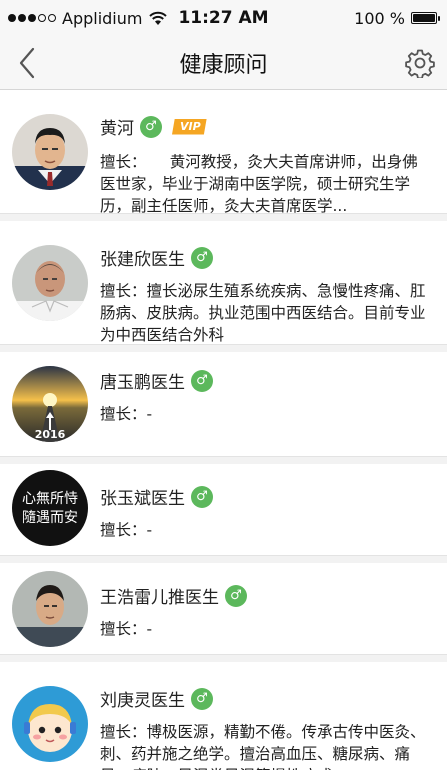 This screenshot has height=770, width=447. I want to click on status-left: Applidium, so click(88, 18).